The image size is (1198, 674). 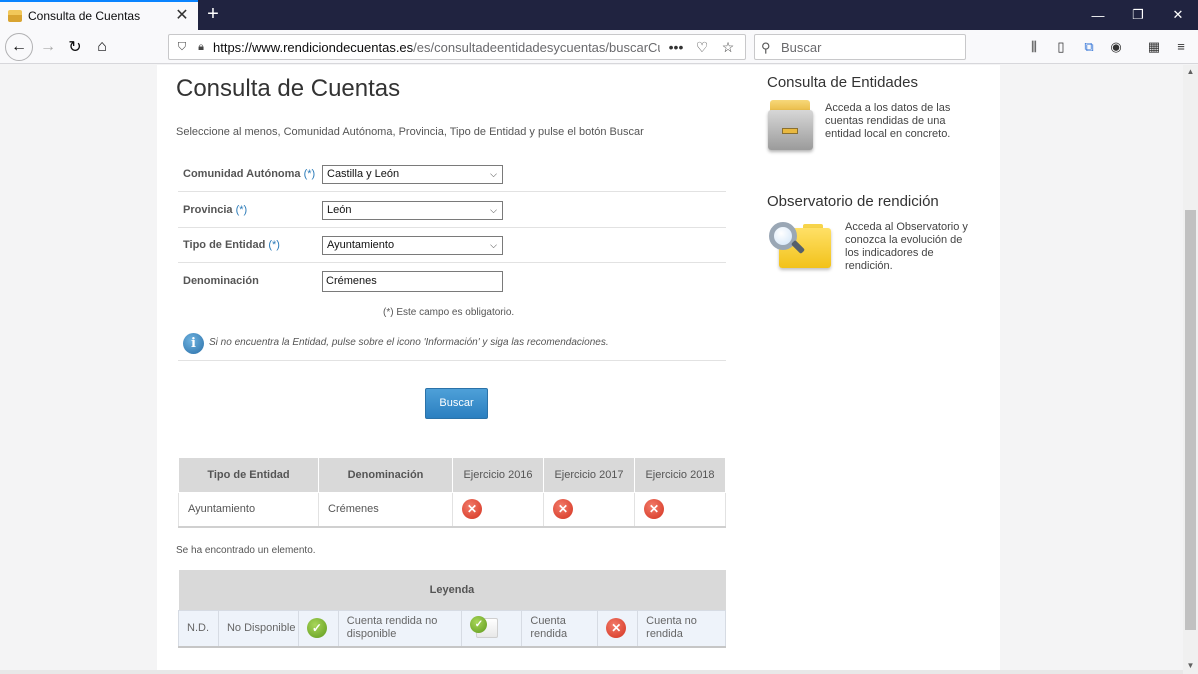 I want to click on tab-title: Consulta de Cuentas, so click(x=84, y=16).